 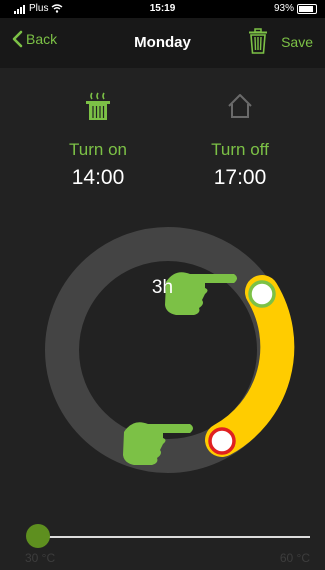 I want to click on duration-label: 3h, so click(x=162, y=287).